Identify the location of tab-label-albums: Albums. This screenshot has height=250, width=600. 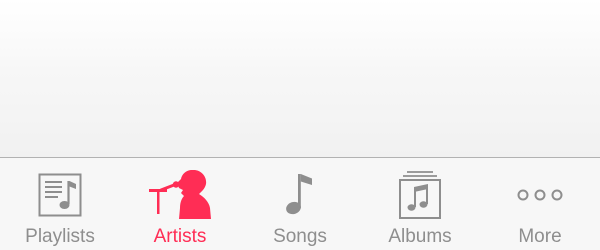
(420, 236).